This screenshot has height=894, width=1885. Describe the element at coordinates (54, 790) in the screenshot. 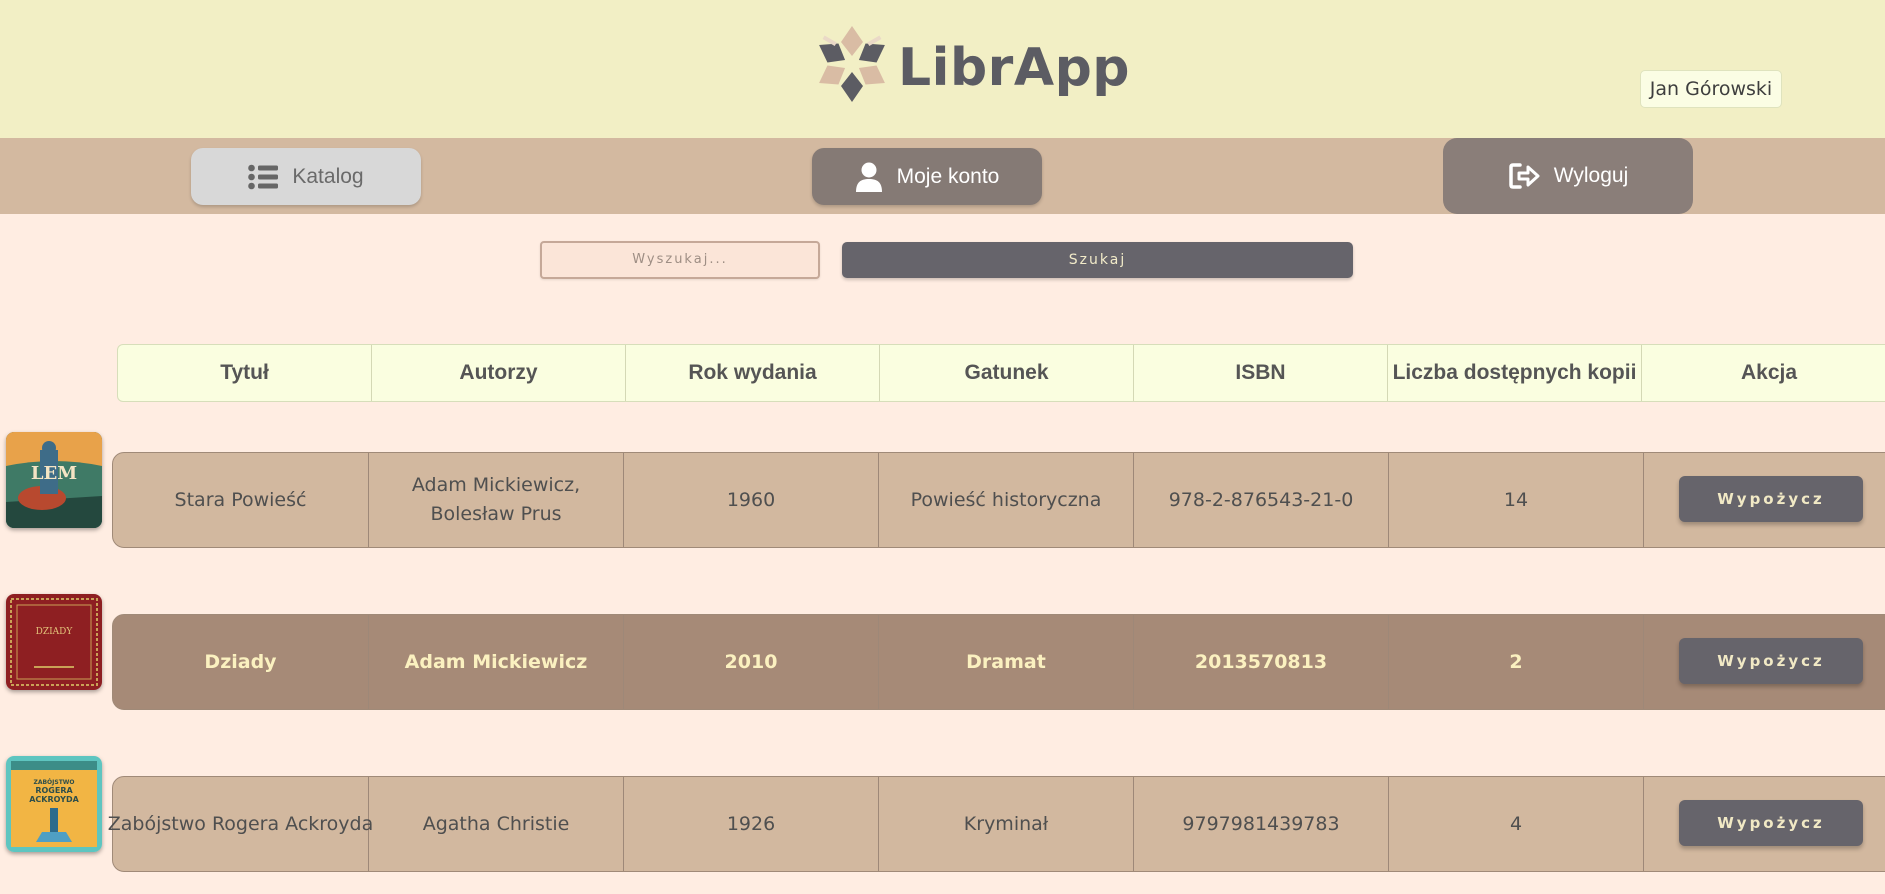

I see `svg-text: ROGERA` at that location.